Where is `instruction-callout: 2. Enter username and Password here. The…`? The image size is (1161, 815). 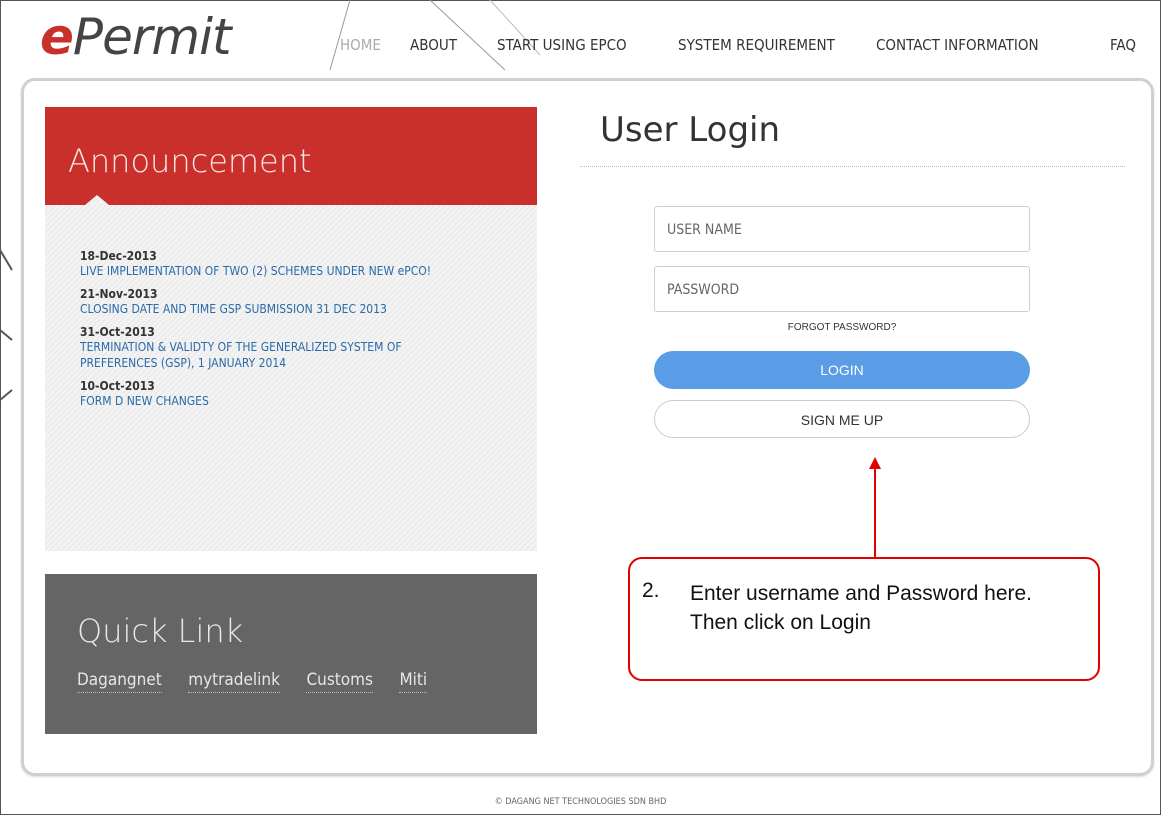
instruction-callout: 2. Enter username and Password here. The… is located at coordinates (864, 619).